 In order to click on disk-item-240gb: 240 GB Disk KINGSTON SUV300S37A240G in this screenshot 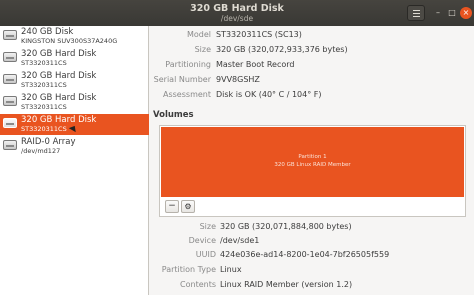, I will do `click(74, 36)`.